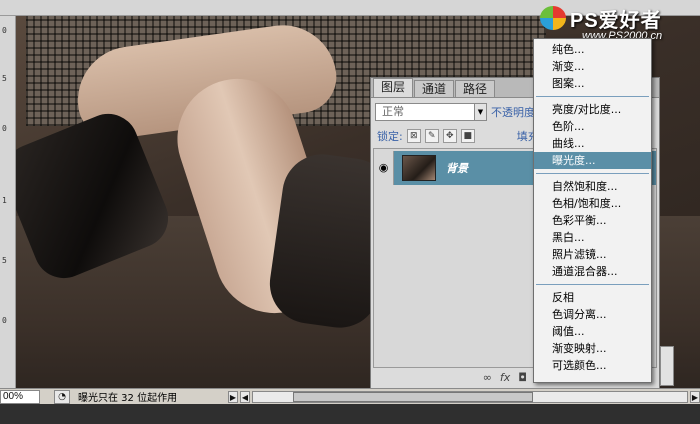 This screenshot has height=424, width=700. I want to click on logo-icon, so click(553, 18).